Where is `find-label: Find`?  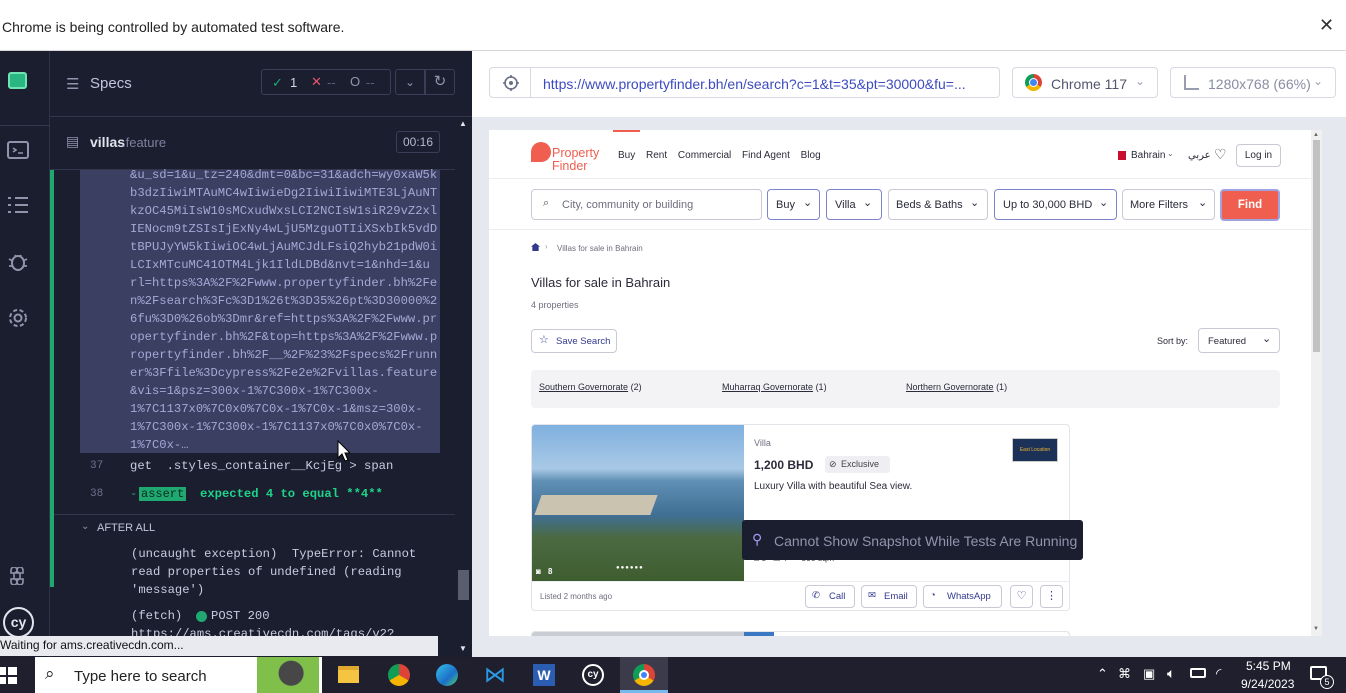 find-label: Find is located at coordinates (1250, 205).